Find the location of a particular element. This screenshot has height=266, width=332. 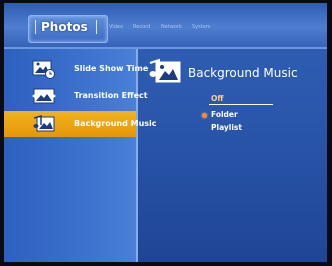

menu-item-label: Transition Effect is located at coordinates (111, 95).